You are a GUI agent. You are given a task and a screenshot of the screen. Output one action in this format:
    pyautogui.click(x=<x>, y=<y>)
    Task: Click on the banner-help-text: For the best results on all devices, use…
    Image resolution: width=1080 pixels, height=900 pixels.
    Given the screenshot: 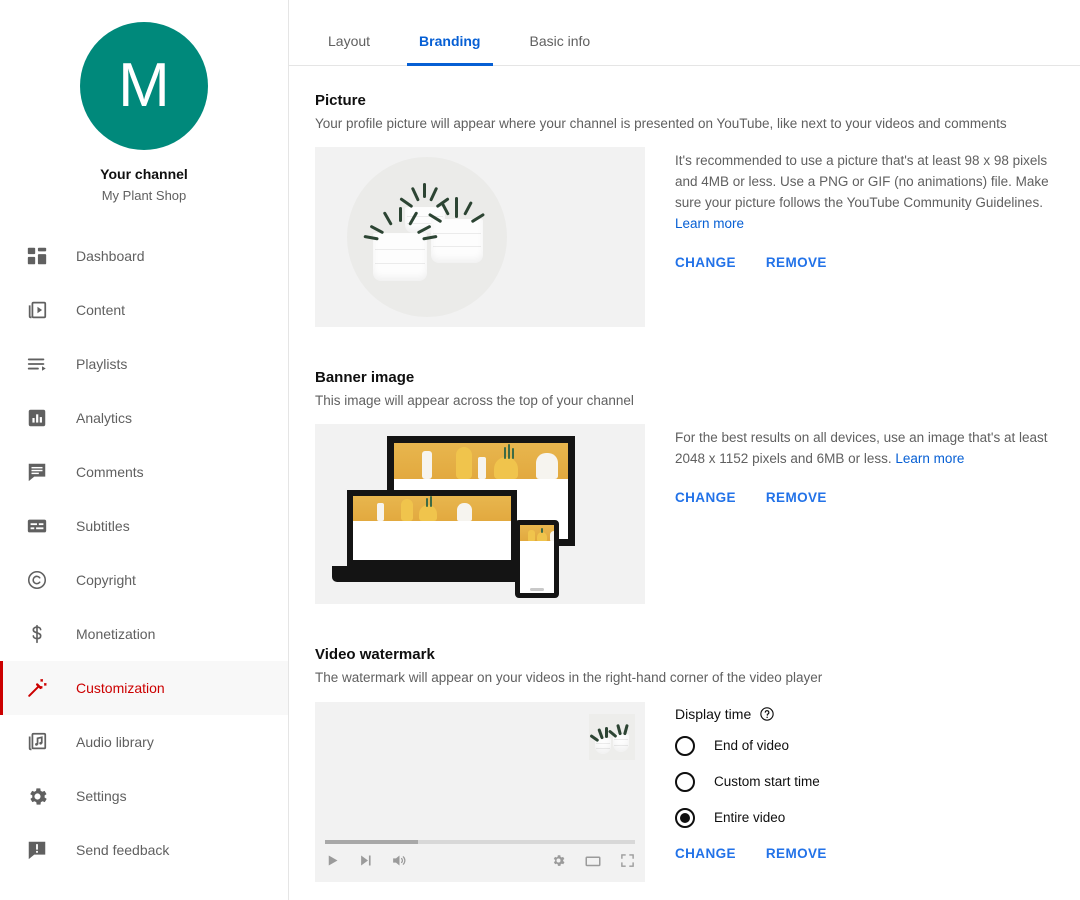 What is the action you would take?
    pyautogui.click(x=871, y=449)
    